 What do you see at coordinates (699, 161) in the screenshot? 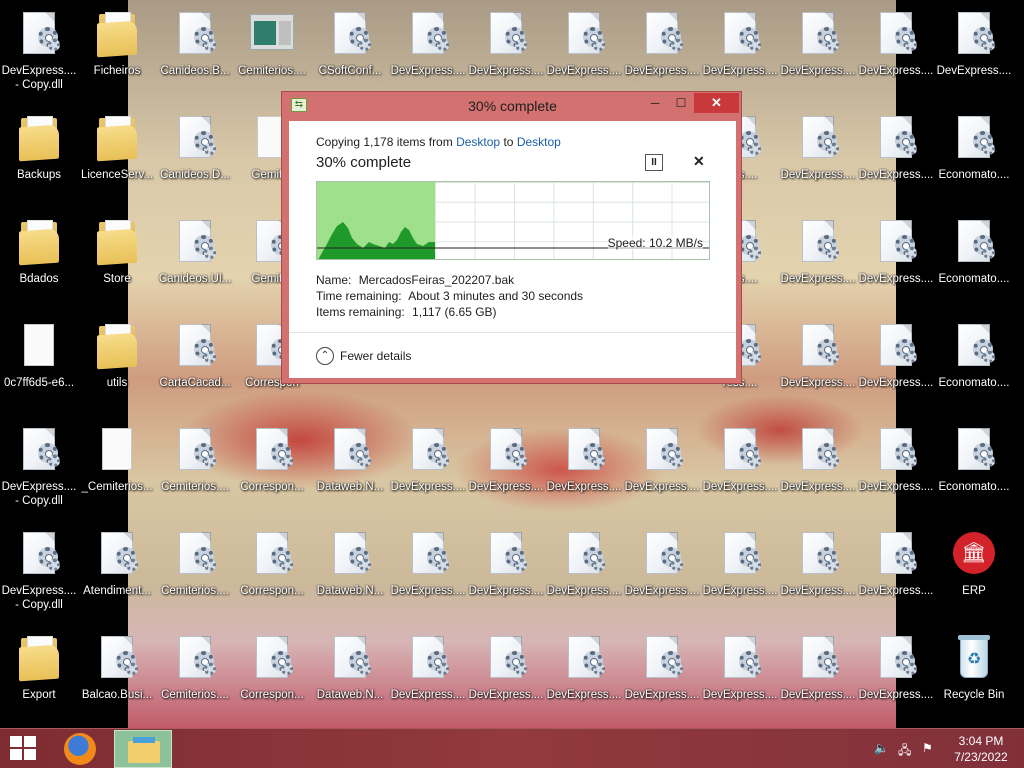
I see `cancel-copy-button: ✕` at bounding box center [699, 161].